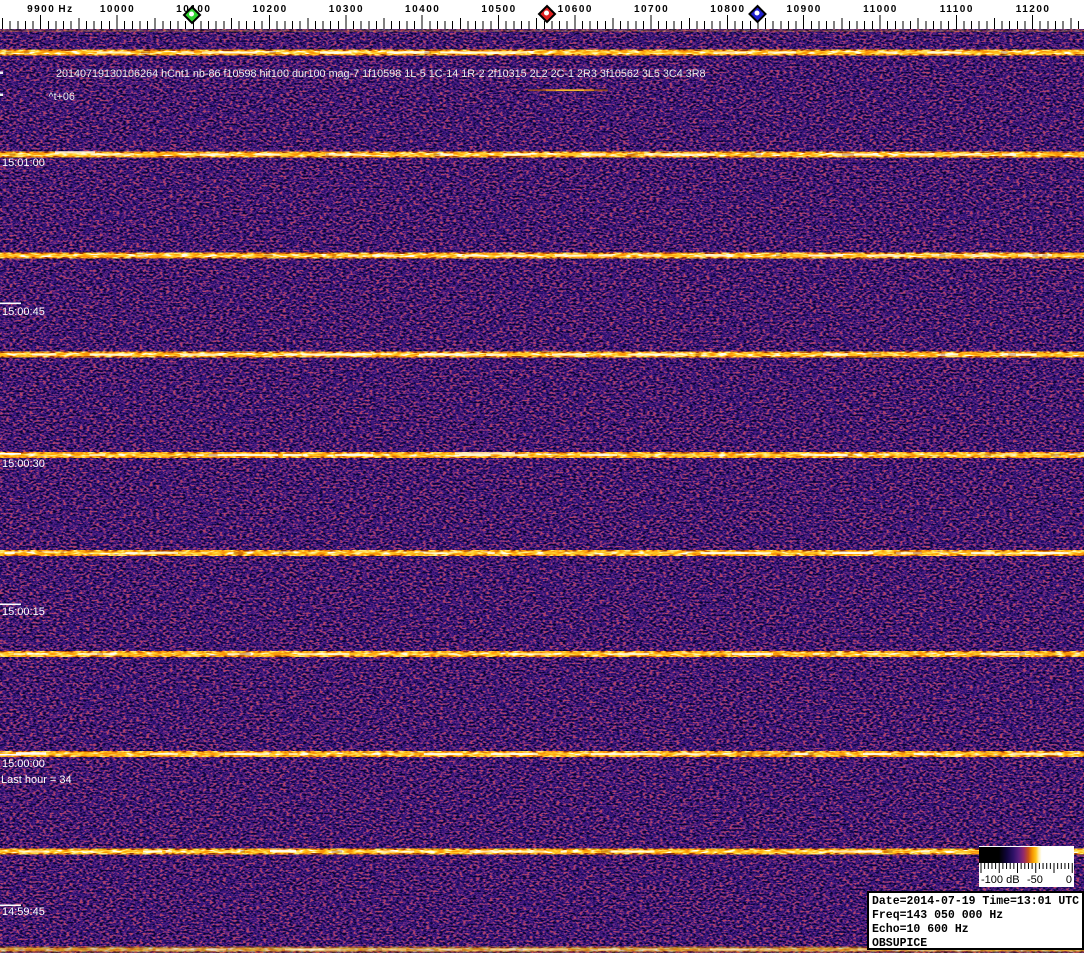 The image size is (1084, 953). Describe the element at coordinates (346, 9) in the screenshot. I see `svg-text: 10300` at that location.